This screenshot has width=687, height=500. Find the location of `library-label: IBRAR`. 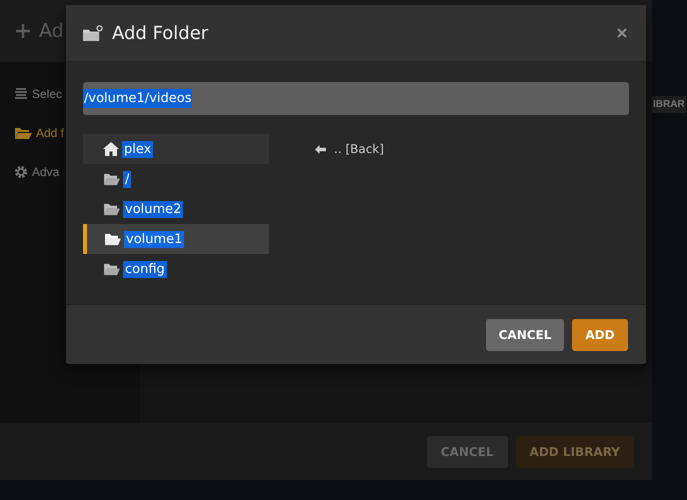

library-label: IBRAR is located at coordinates (669, 104).